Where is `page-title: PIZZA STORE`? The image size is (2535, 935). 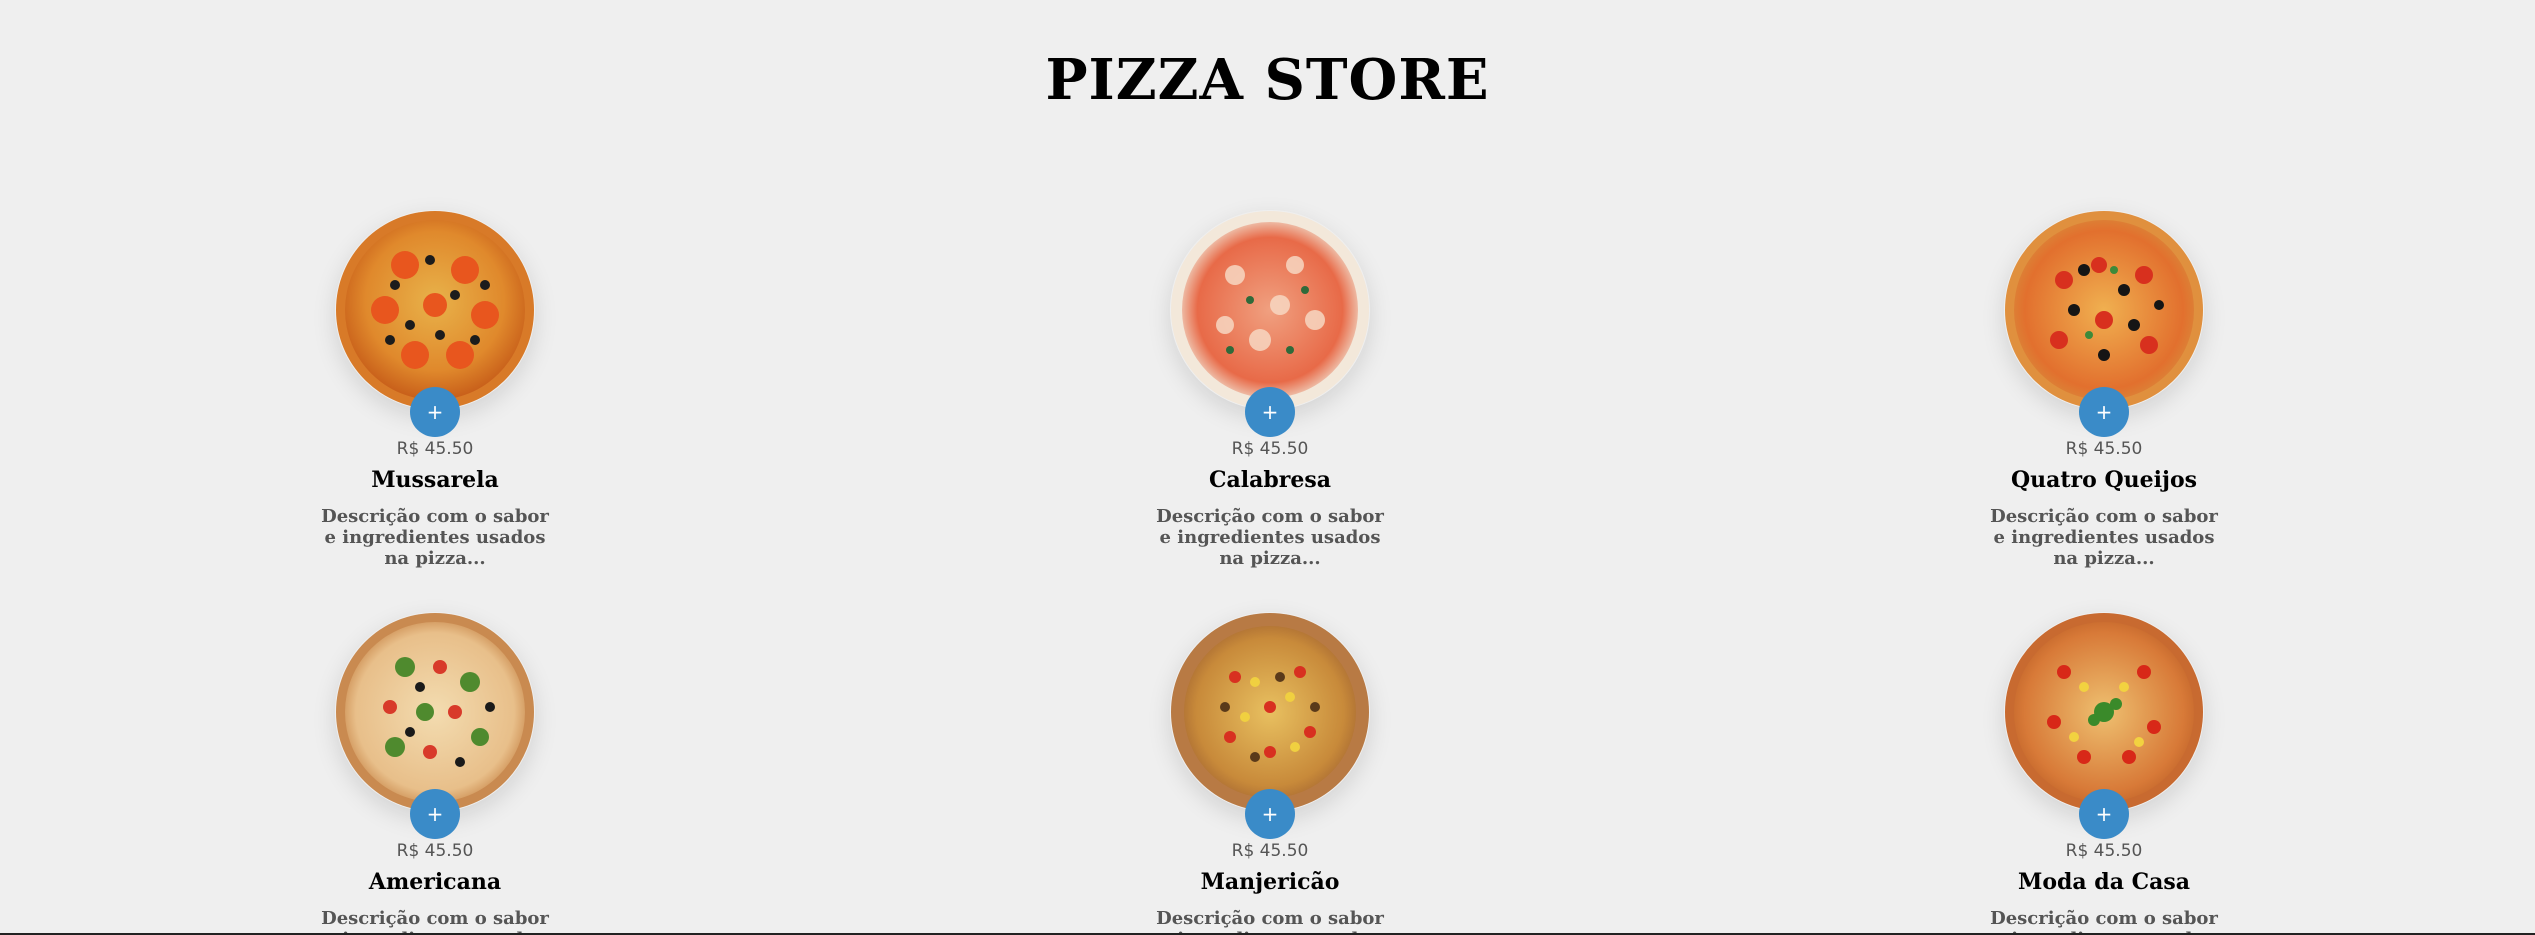
page-title: PIZZA STORE is located at coordinates (1267, 80).